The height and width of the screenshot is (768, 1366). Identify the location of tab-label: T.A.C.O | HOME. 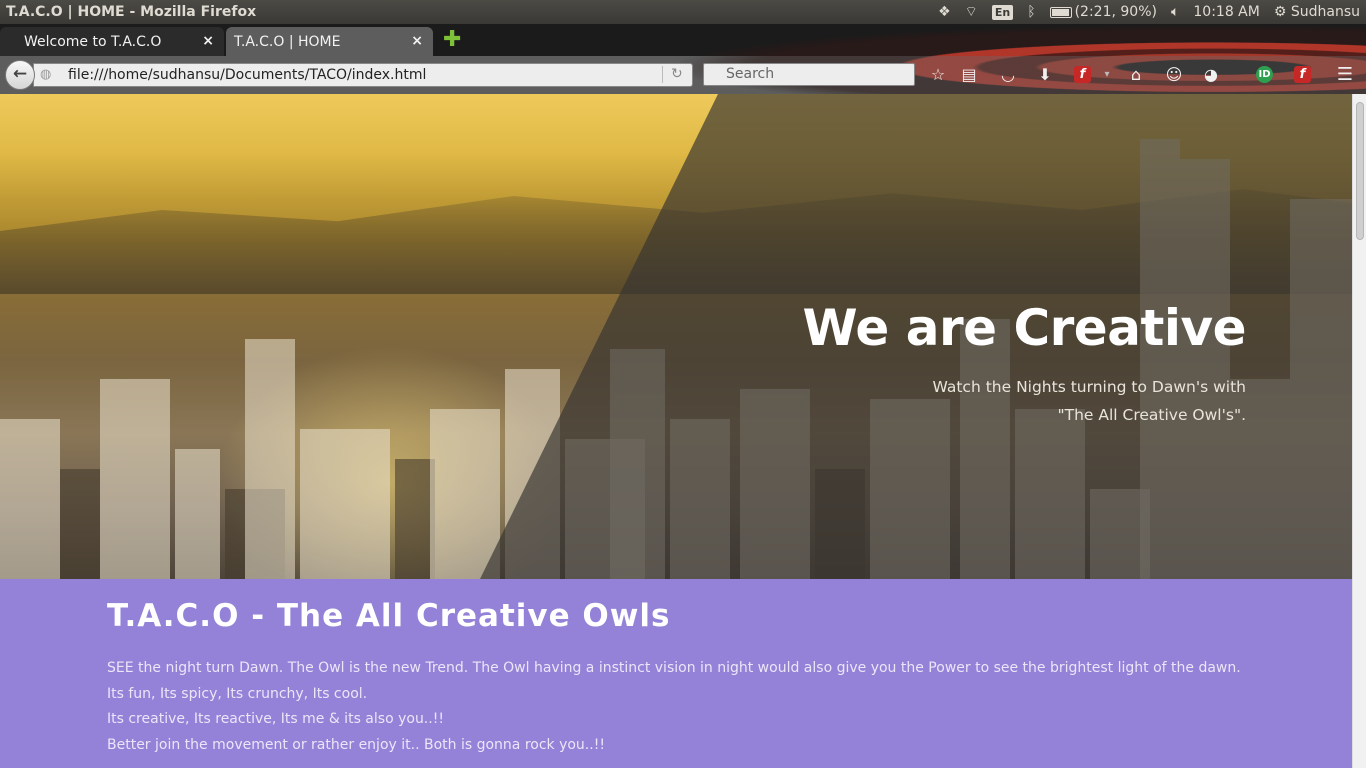
(287, 41).